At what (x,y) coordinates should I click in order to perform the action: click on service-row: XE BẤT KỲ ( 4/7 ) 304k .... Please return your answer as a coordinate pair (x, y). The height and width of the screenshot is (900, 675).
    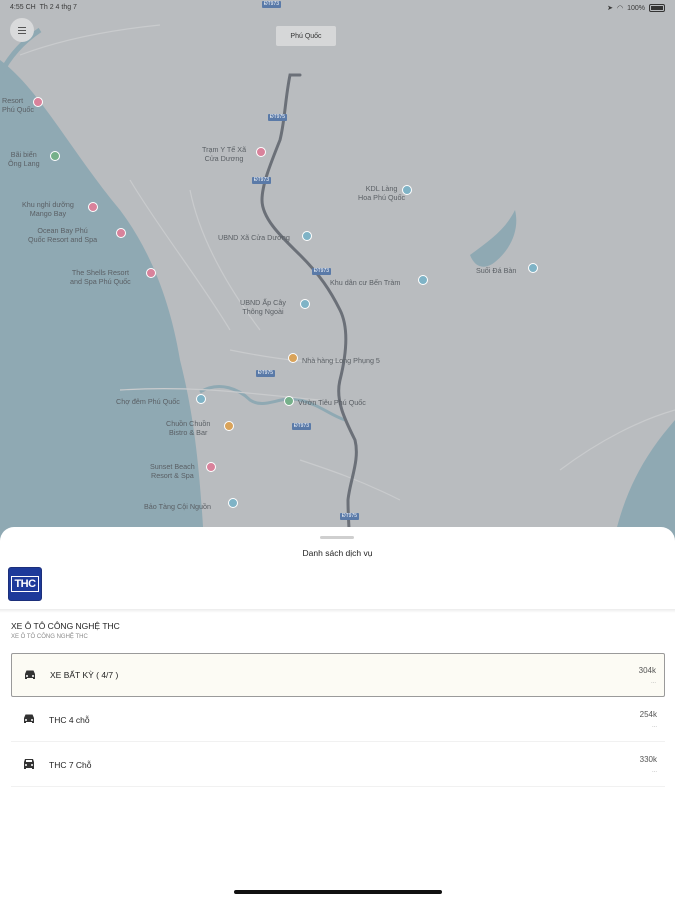
    Looking at the image, I should click on (338, 675).